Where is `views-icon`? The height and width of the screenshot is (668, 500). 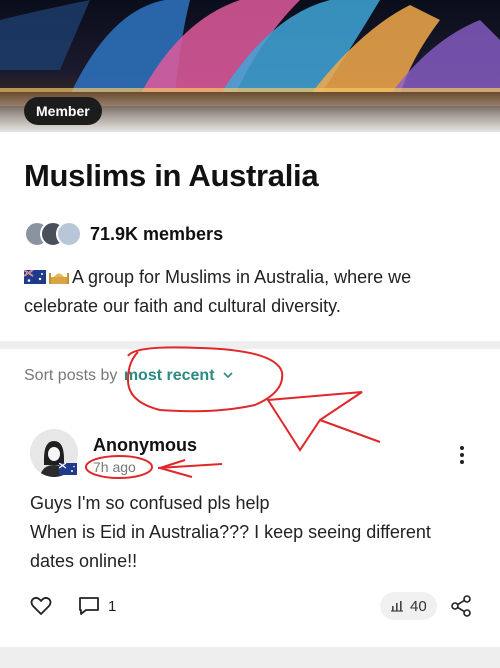 views-icon is located at coordinates (397, 606).